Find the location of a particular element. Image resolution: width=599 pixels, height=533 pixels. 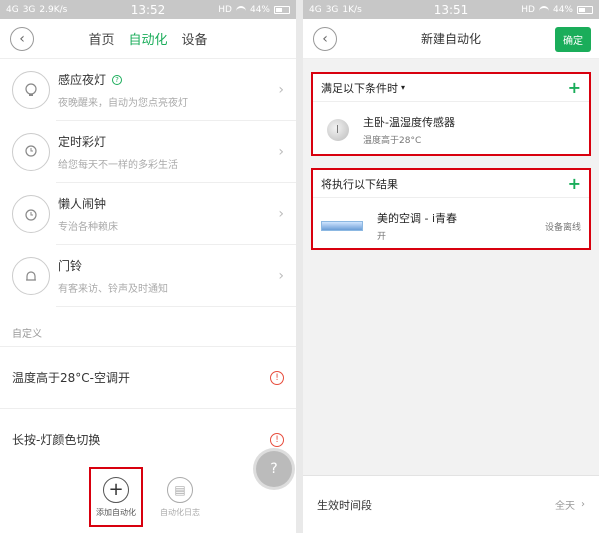

custom-item-temp-ac: 温度高于28°C-空调开 ! is located at coordinates (148, 378).